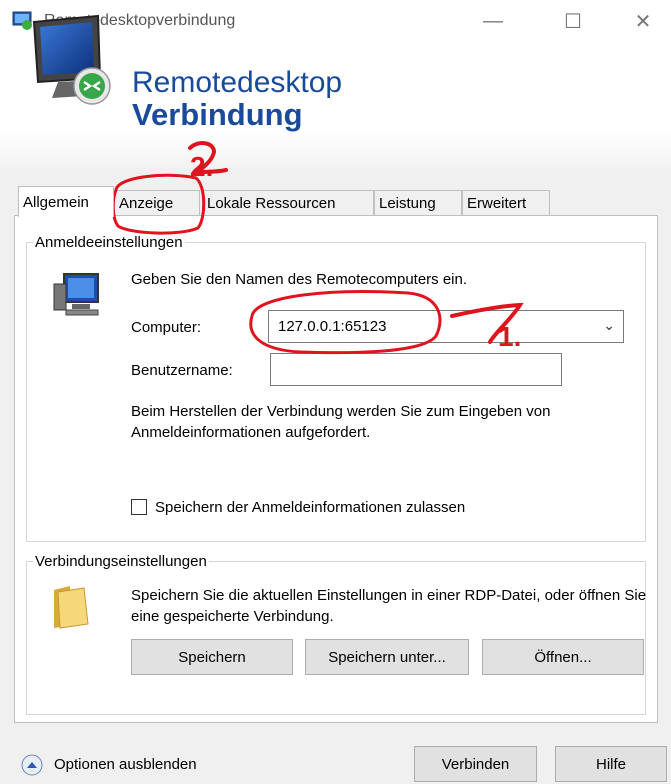  I want to click on username-input, so click(416, 369).